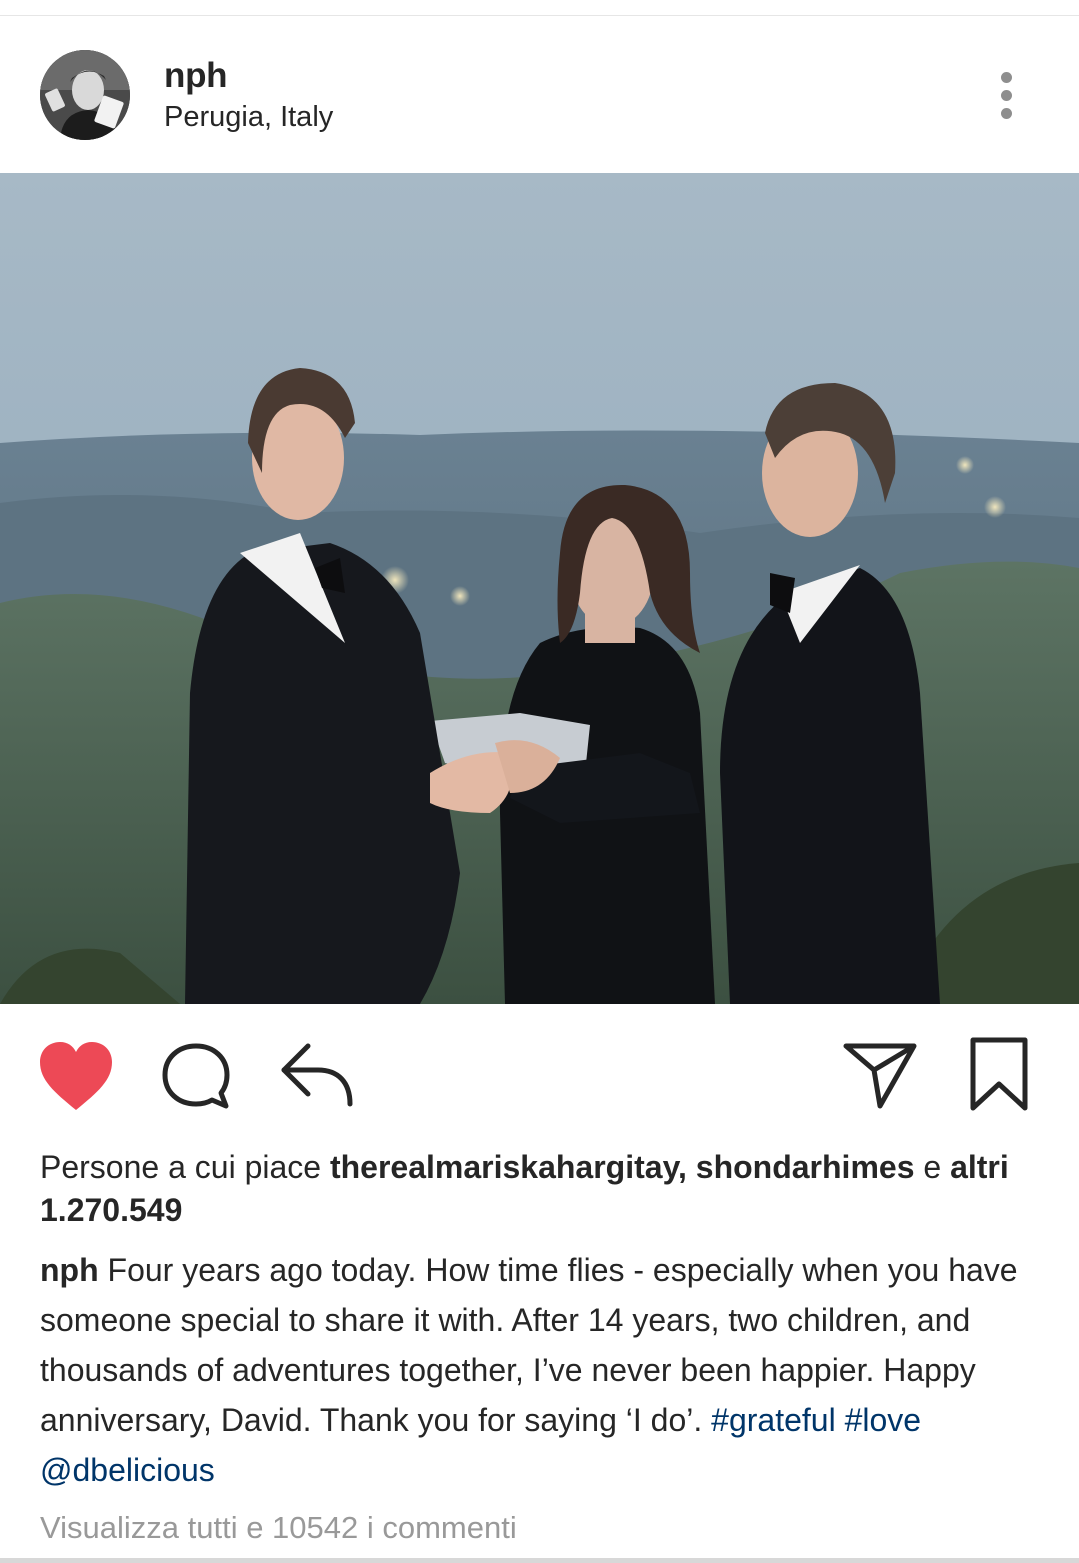 The width and height of the screenshot is (1079, 1563). Describe the element at coordinates (504, 1167) in the screenshot. I see `liker-link: therealmariskahargitay` at that location.